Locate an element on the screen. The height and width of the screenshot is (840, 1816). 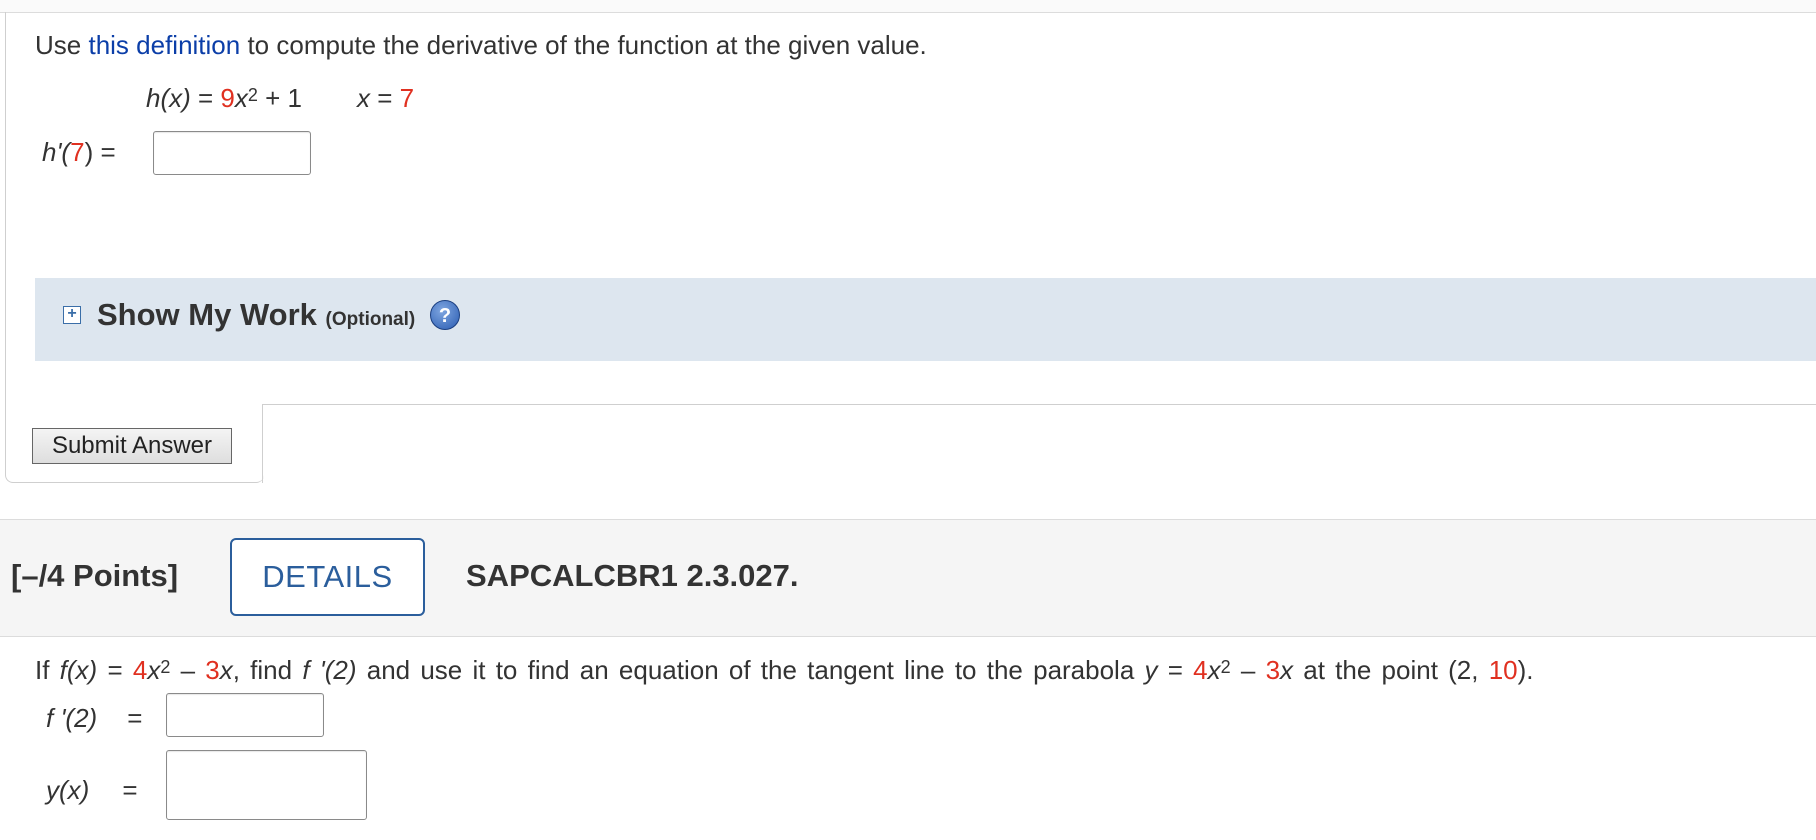
function-definition: h(x) = 9x2 + 1x = 7 is located at coordinates (280, 98).